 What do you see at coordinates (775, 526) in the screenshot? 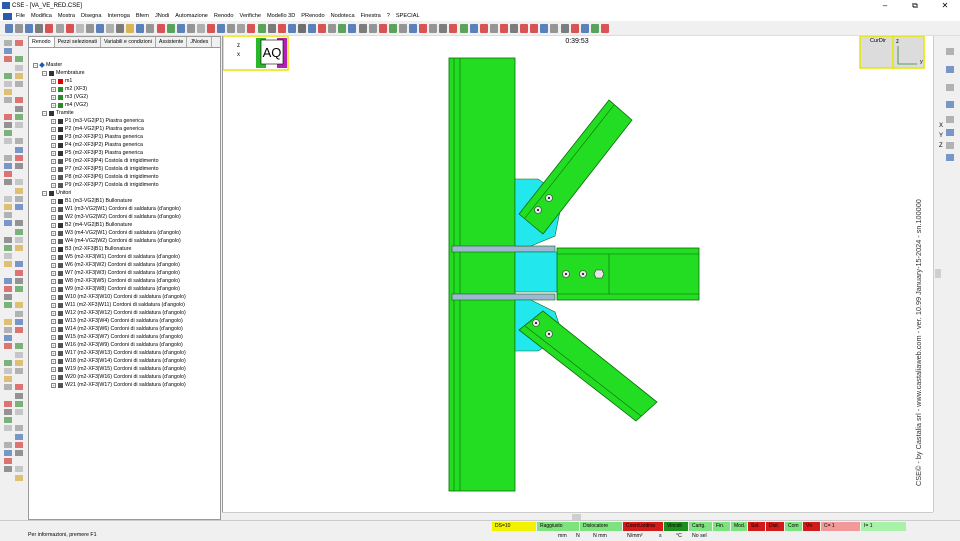
I see `status-indicator: Dist.` at bounding box center [775, 526].